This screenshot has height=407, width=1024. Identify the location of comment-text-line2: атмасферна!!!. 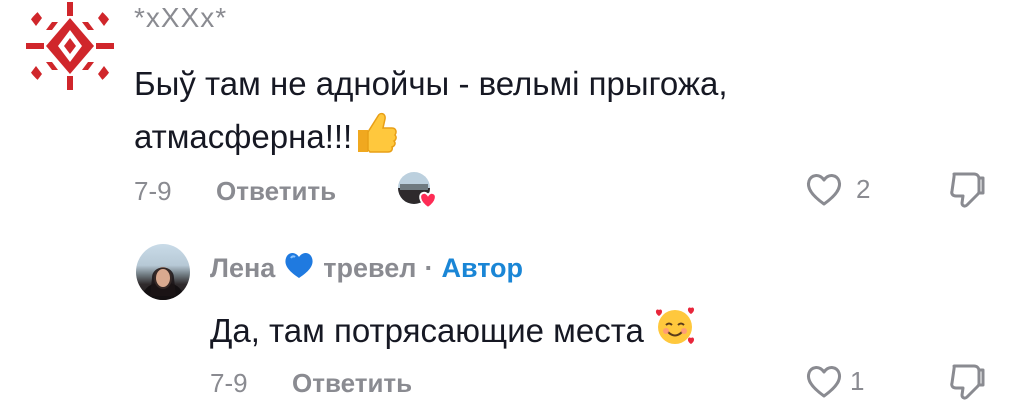
(243, 136).